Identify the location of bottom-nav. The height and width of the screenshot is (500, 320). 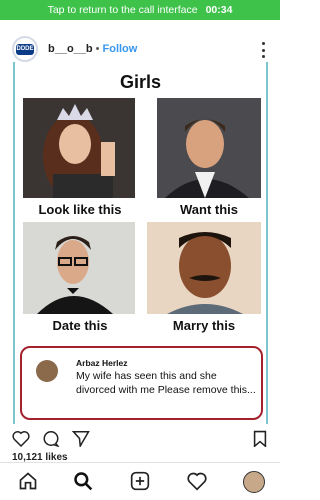
(140, 481).